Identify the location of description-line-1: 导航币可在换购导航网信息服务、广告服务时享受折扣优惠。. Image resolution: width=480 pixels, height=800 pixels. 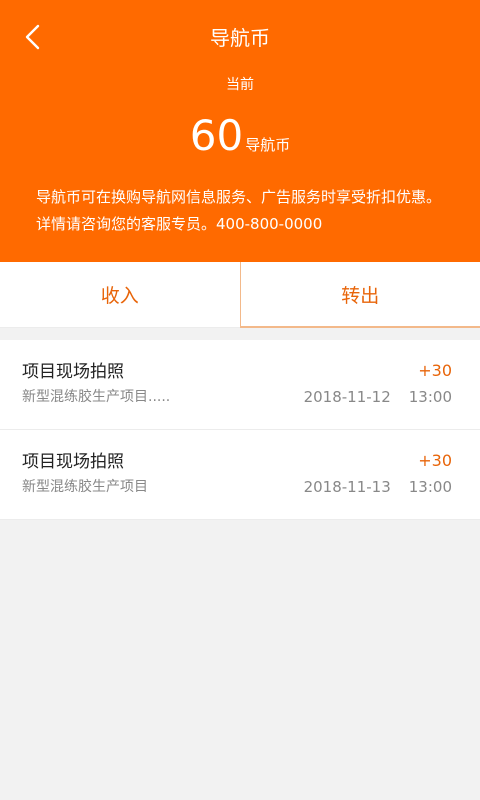
(239, 197).